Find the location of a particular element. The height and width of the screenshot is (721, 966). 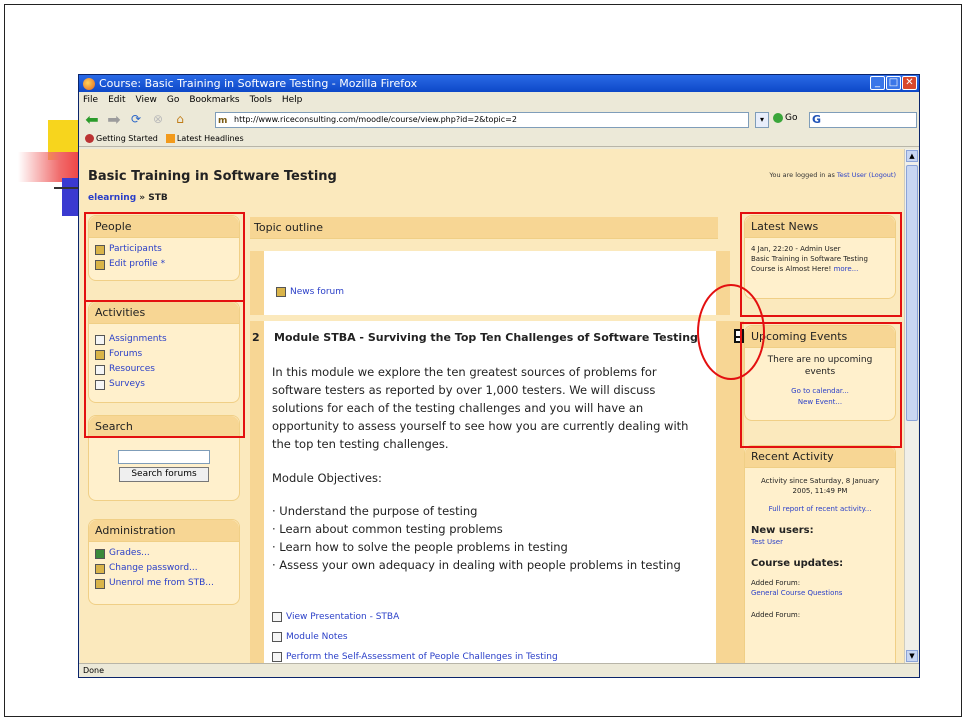

highlight-latest-news-box is located at coordinates (821, 264).